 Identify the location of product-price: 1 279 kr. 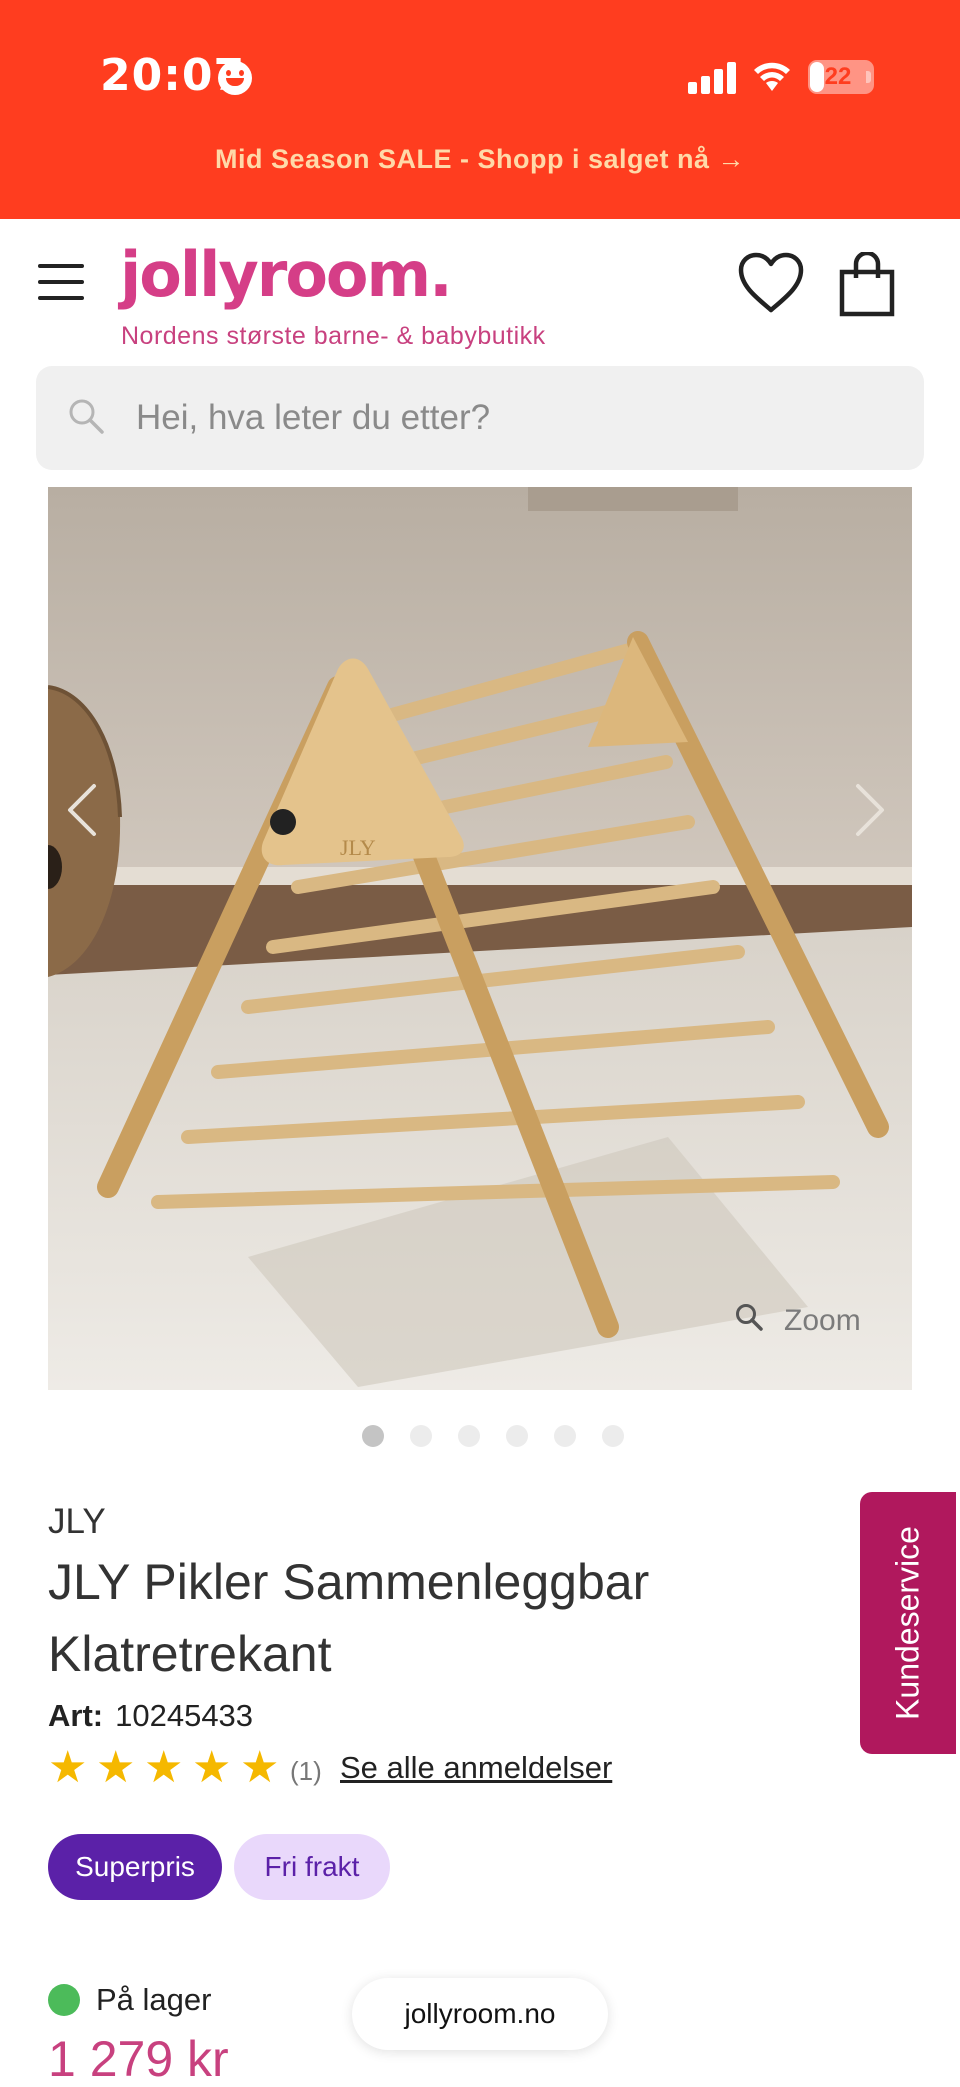
(138, 2059).